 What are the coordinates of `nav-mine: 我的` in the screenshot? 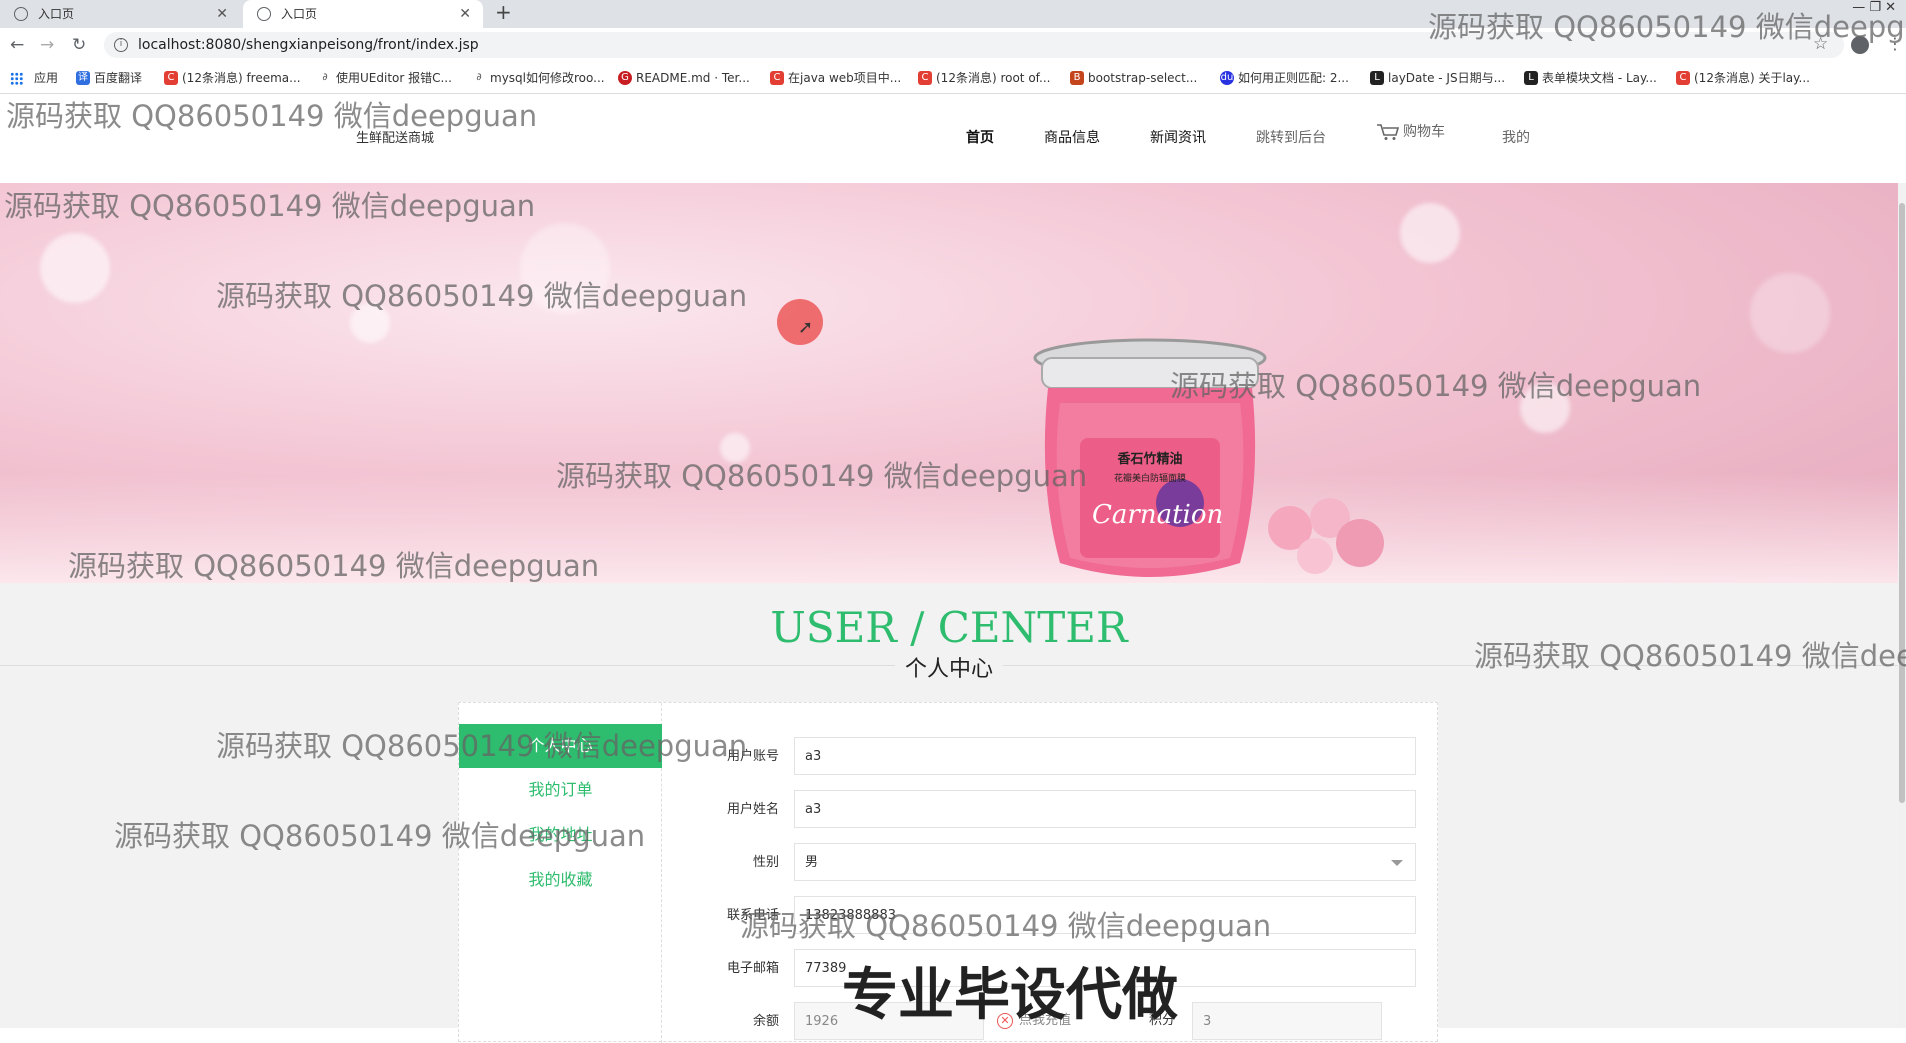 It's located at (1516, 137).